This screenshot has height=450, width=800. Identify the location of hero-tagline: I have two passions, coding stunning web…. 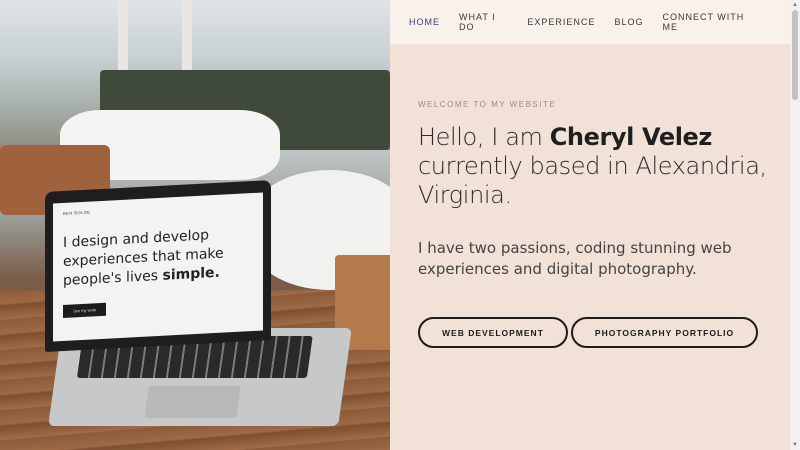
(575, 258).